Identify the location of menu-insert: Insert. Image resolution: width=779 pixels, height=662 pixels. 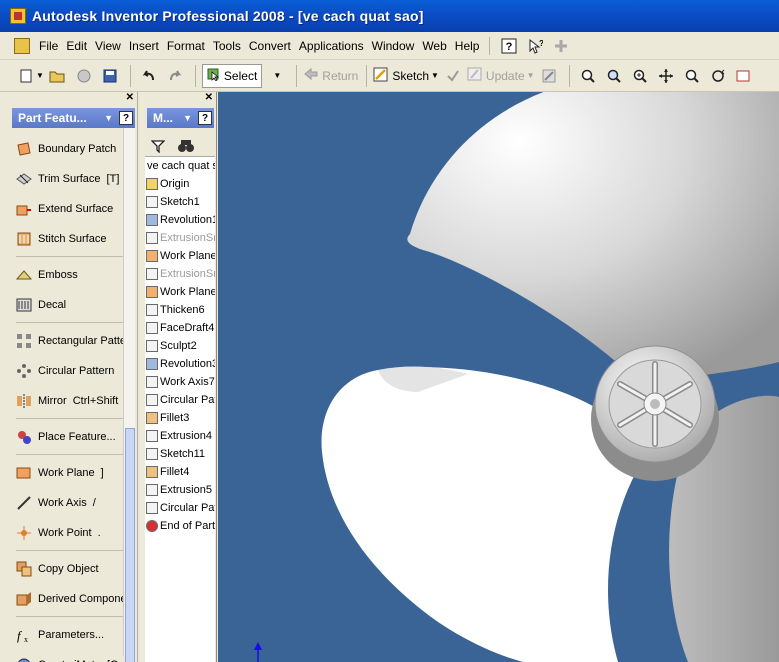
(144, 46).